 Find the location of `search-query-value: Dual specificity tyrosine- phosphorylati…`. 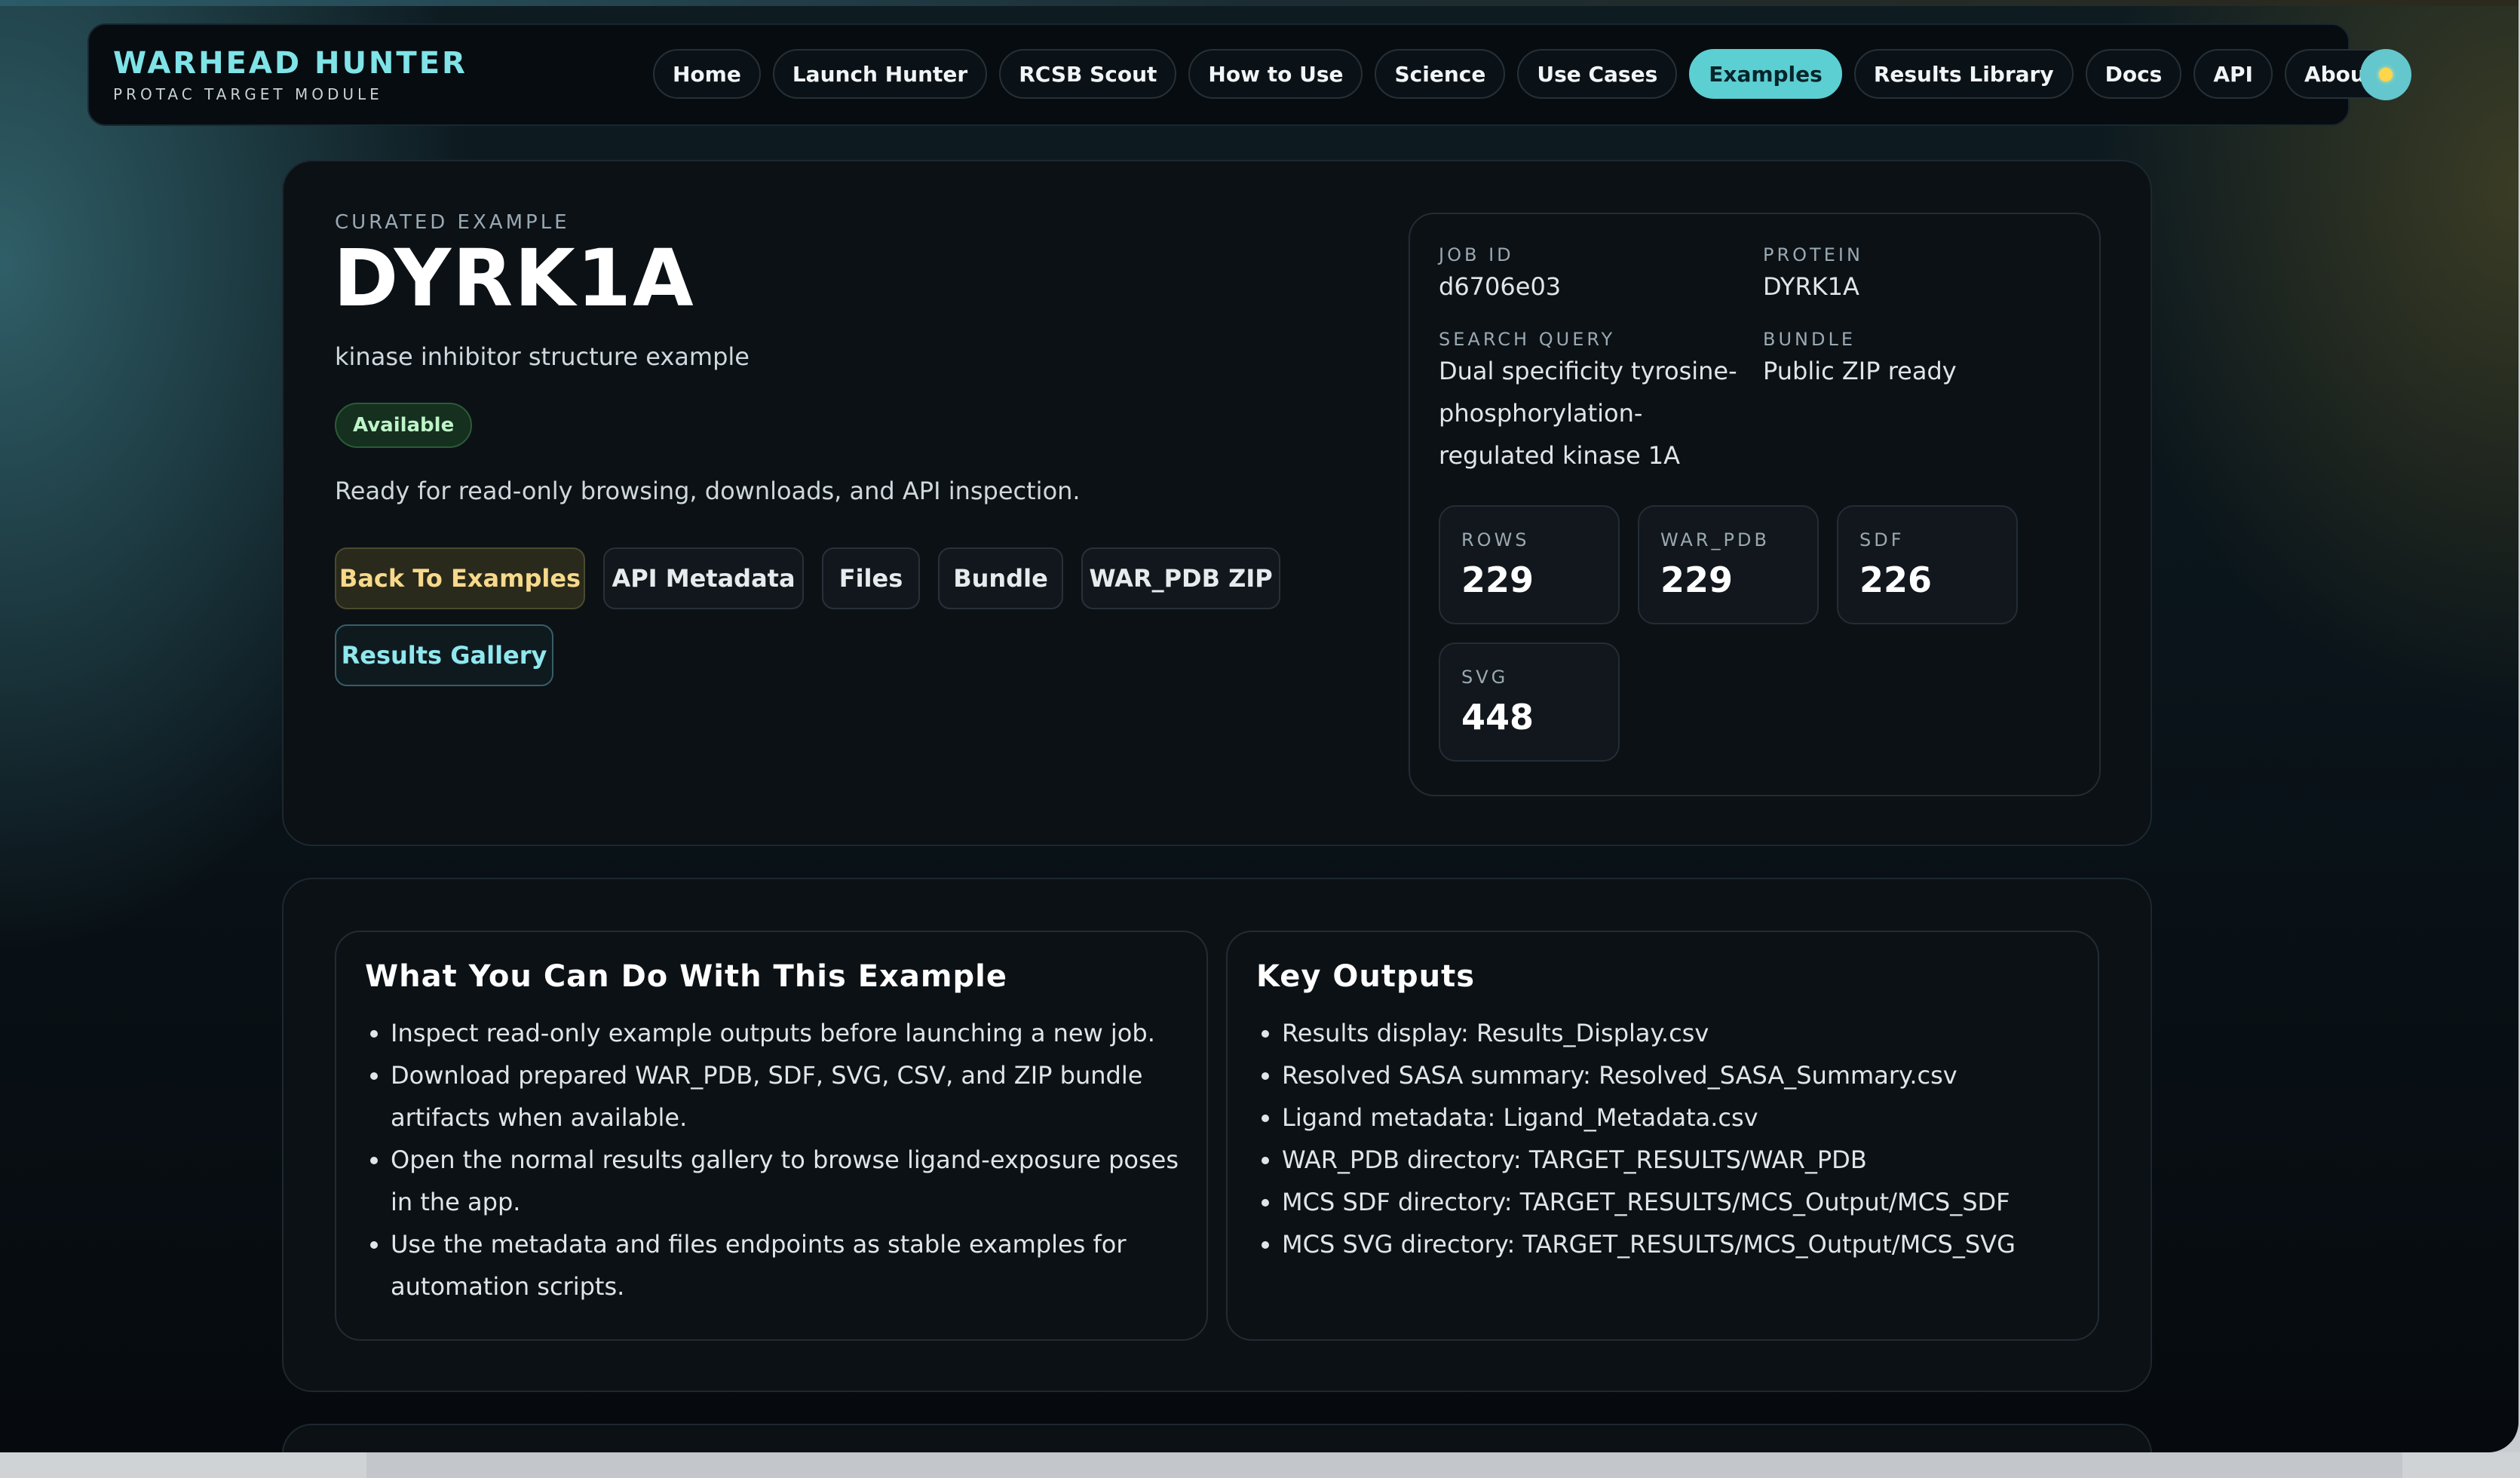

search-query-value: Dual specificity tyrosine- phosphorylati… is located at coordinates (1597, 414).